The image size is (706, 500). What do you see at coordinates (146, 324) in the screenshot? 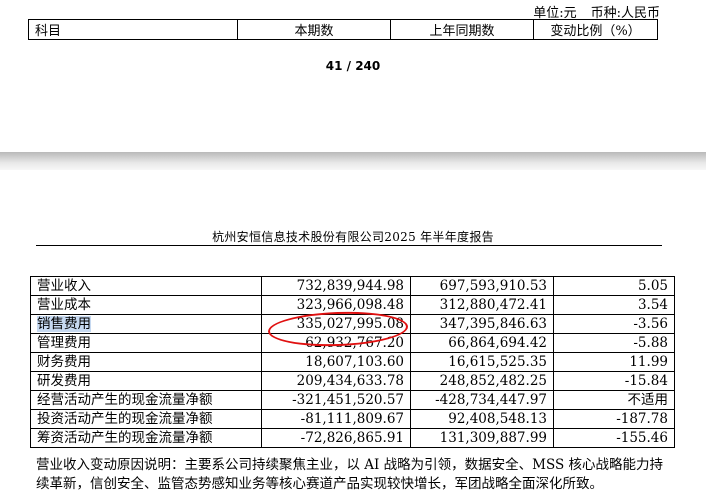
I see `row-label: 销售费用` at bounding box center [146, 324].